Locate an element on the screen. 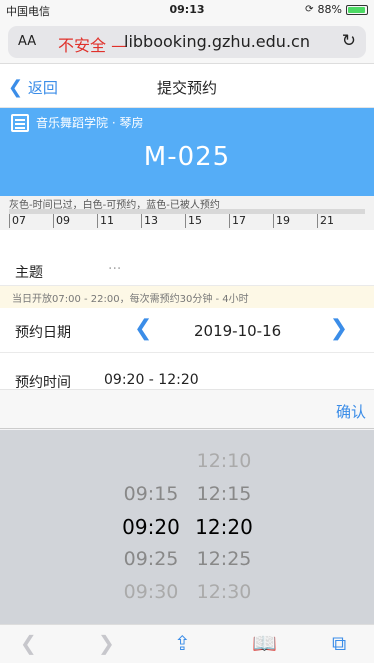 The height and width of the screenshot is (663, 374). address-bar: AA 不安全 — libbooking.gzhu.edu.cn ↻ is located at coordinates (187, 42).